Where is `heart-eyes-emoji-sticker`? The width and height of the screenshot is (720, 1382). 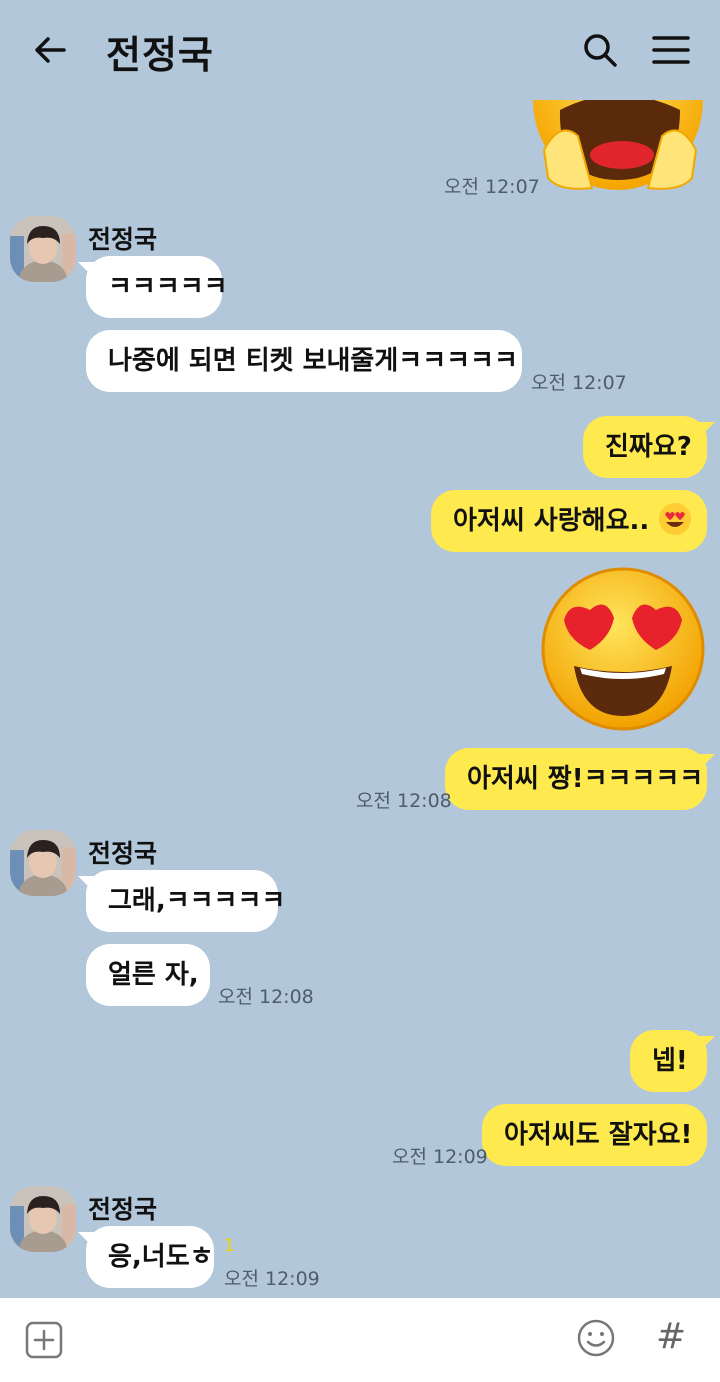
heart-eyes-emoji-sticker is located at coordinates (623, 649).